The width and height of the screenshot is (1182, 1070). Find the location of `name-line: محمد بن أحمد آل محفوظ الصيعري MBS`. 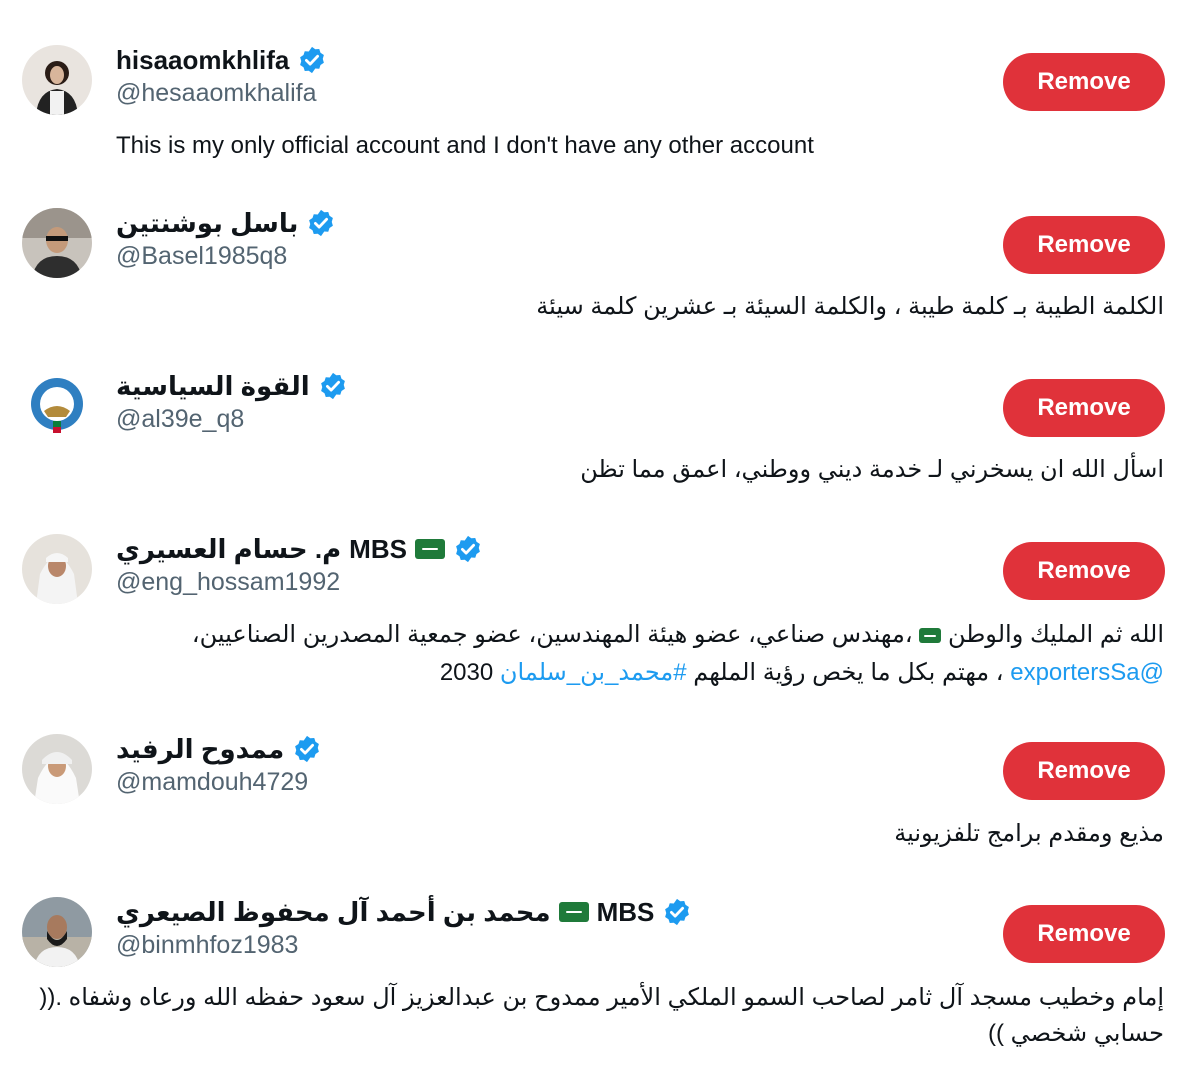

name-line: محمد بن أحمد آل محفوظ الصيعري MBS is located at coordinates (404, 912).